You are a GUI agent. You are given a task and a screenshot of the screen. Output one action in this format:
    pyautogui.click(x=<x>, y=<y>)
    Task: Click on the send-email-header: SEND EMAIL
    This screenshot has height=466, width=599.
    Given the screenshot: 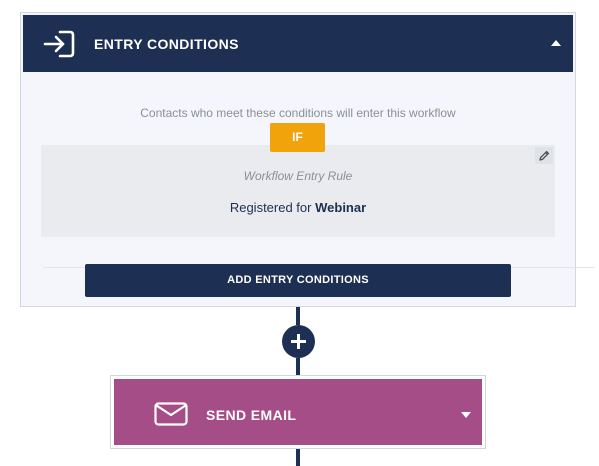 What is the action you would take?
    pyautogui.click(x=298, y=412)
    